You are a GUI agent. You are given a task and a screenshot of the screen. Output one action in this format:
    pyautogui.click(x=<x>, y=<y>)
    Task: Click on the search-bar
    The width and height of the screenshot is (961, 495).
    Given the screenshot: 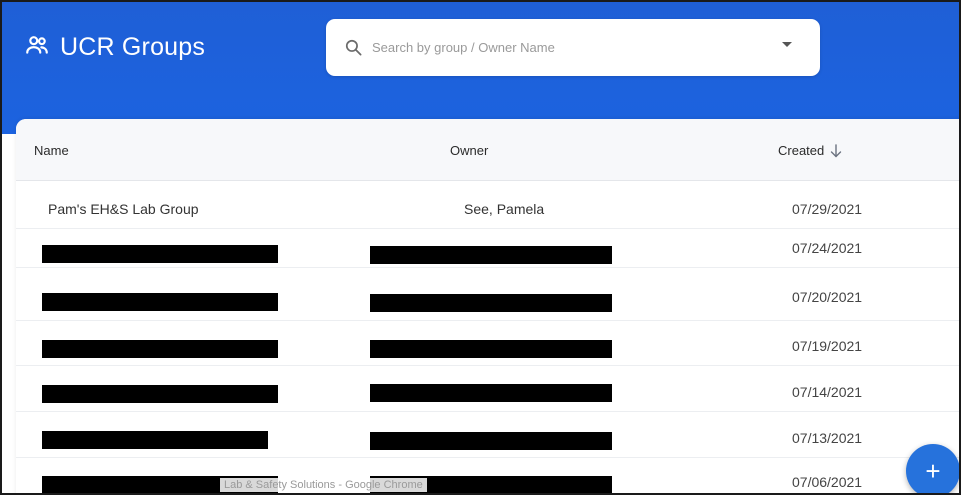 What is the action you would take?
    pyautogui.click(x=573, y=47)
    